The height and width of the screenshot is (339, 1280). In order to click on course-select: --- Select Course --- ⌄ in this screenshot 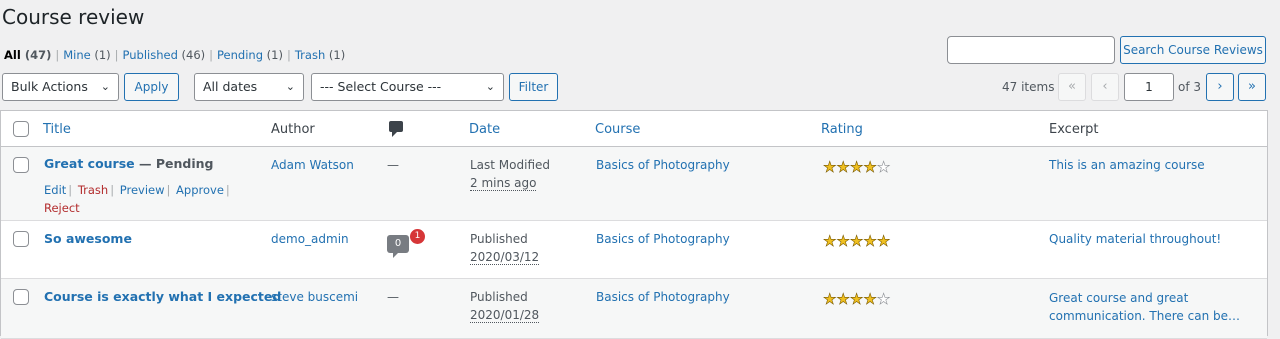, I will do `click(407, 87)`.